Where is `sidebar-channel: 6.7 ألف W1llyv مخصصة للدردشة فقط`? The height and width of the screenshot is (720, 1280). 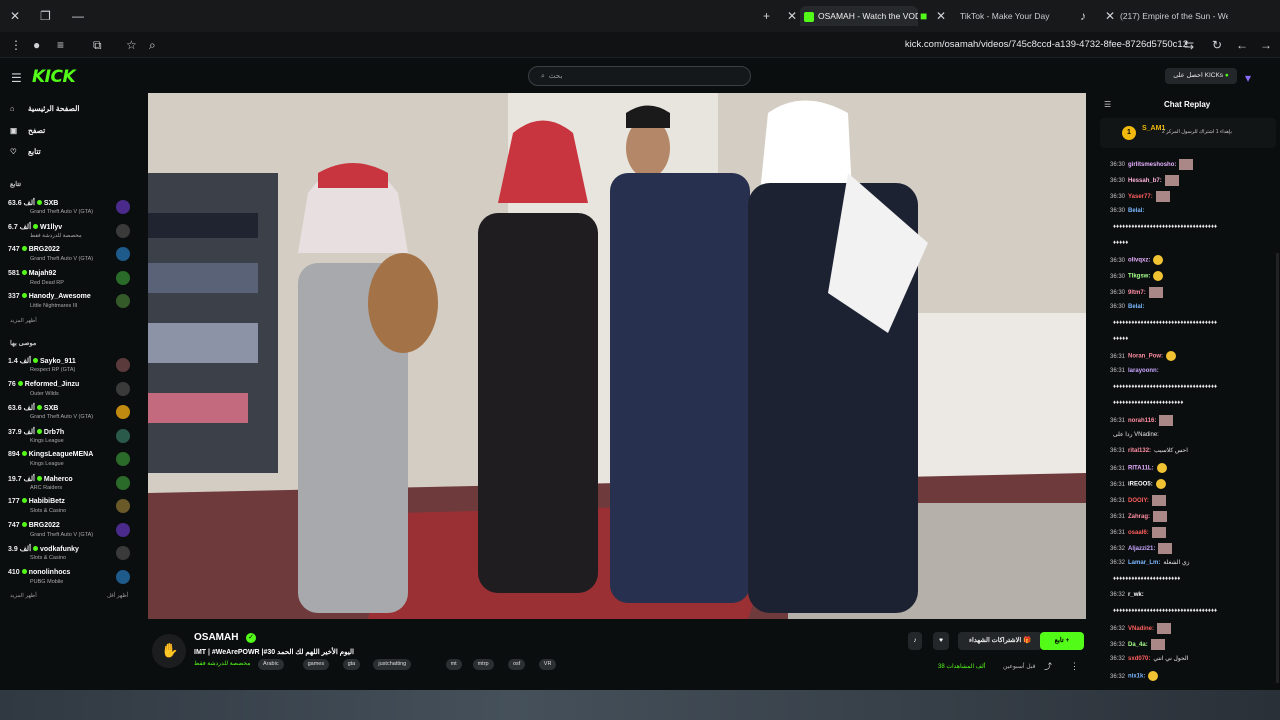
sidebar-channel: 6.7 ألف W1llyv مخصصة للدردشة فقط is located at coordinates (69, 232).